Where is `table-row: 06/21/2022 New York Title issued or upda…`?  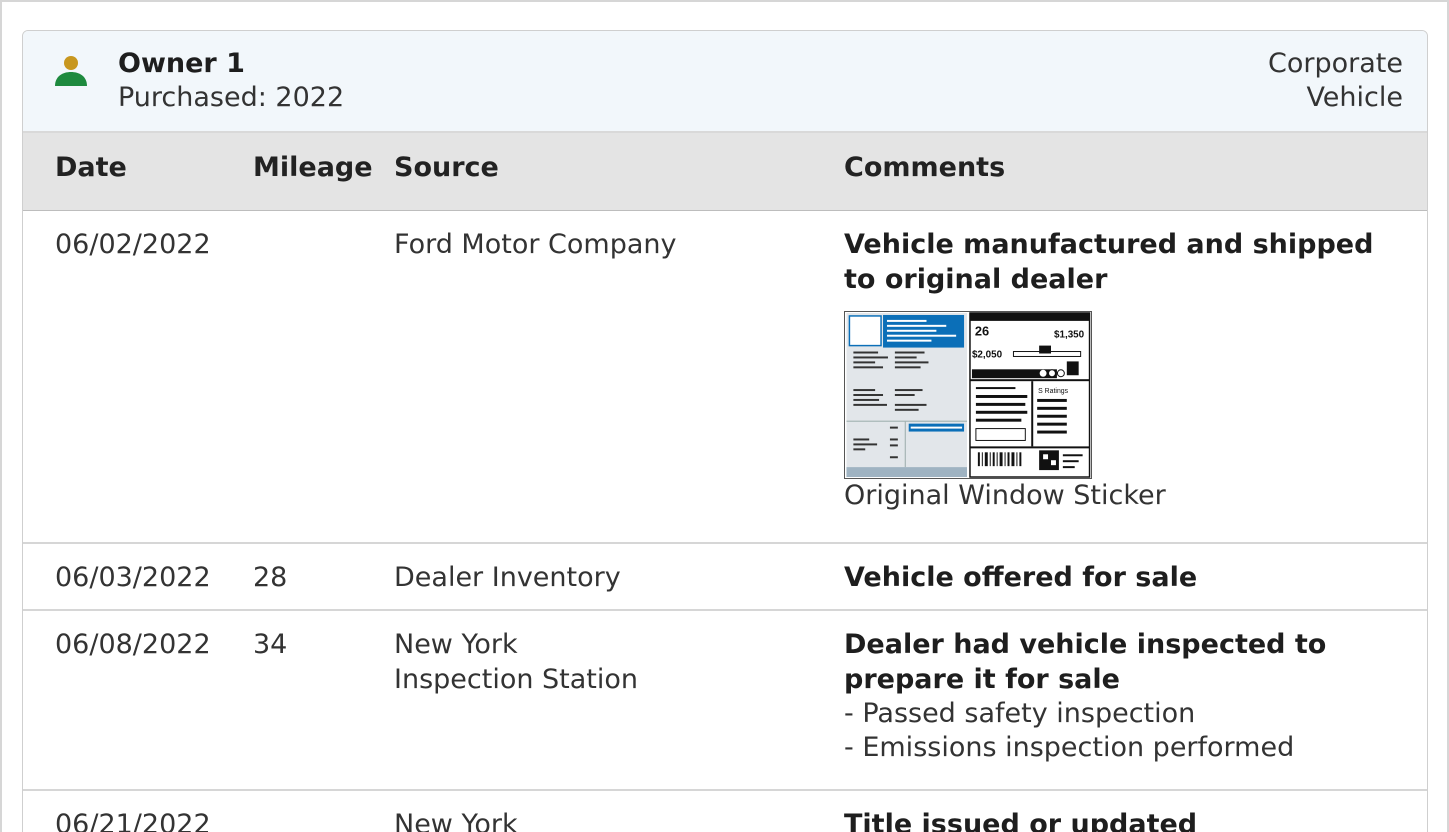
table-row: 06/21/2022 New York Title issued or upda… is located at coordinates (725, 811).